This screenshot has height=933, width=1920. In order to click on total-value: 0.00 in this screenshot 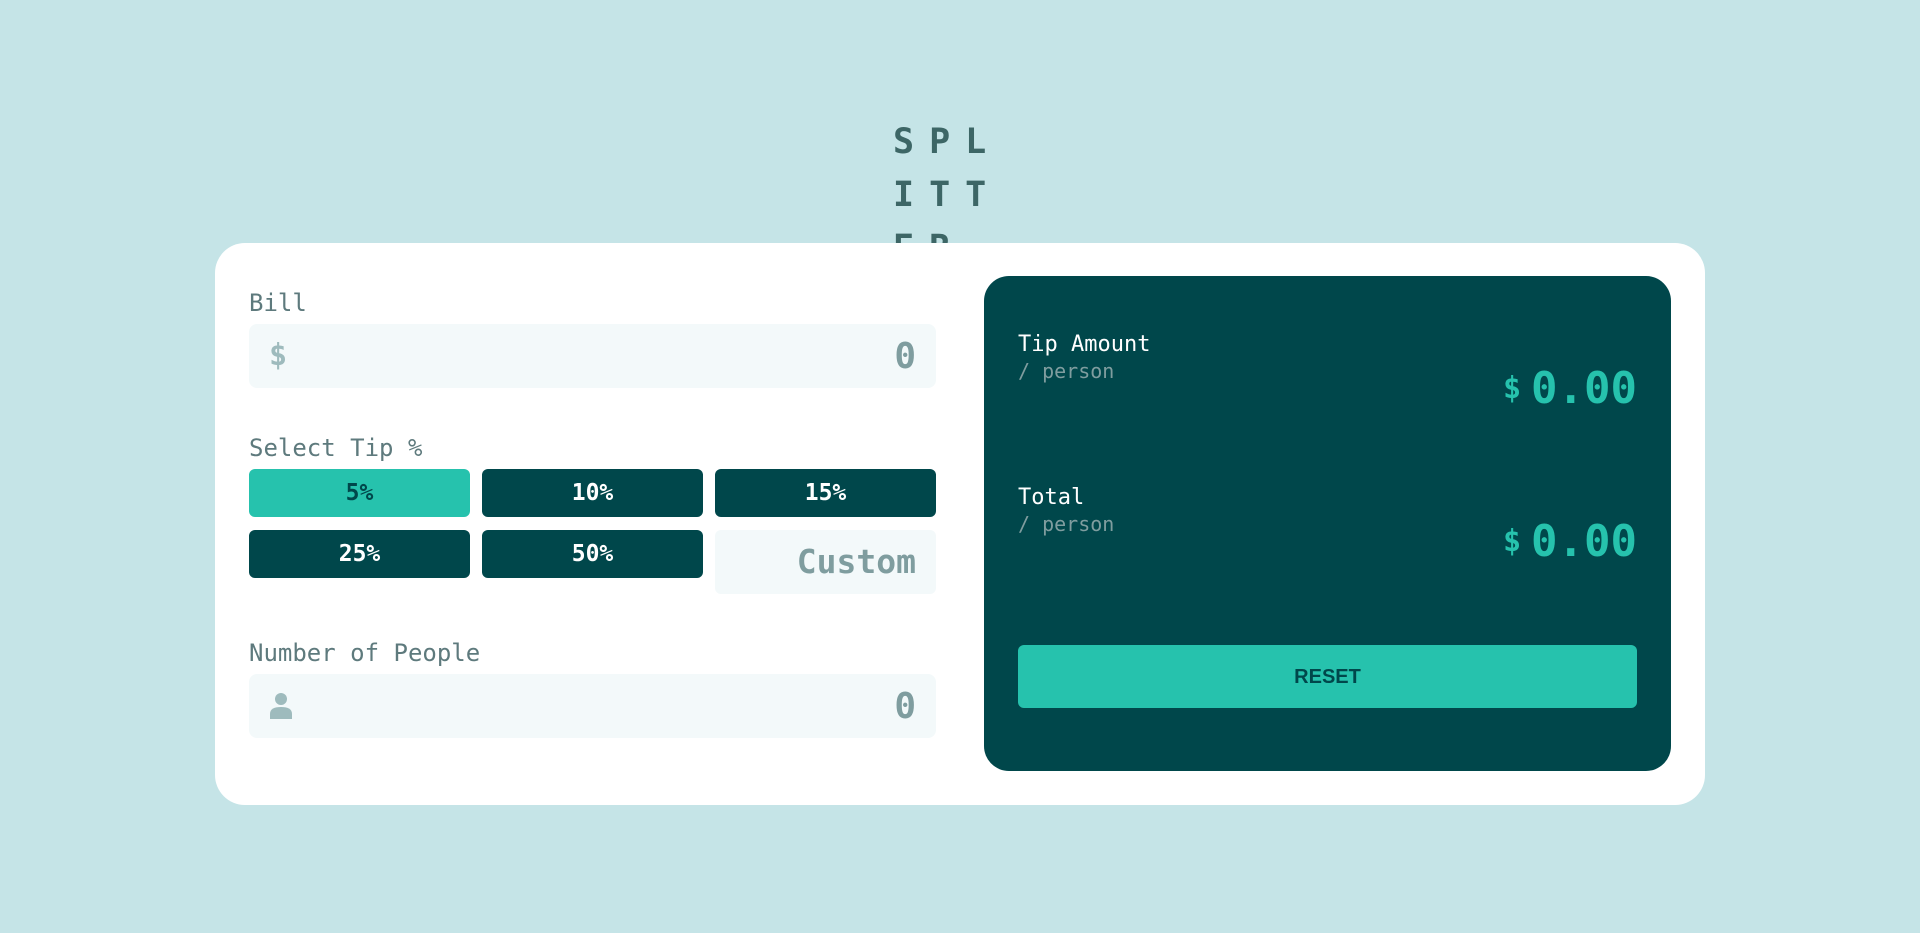, I will do `click(1584, 541)`.